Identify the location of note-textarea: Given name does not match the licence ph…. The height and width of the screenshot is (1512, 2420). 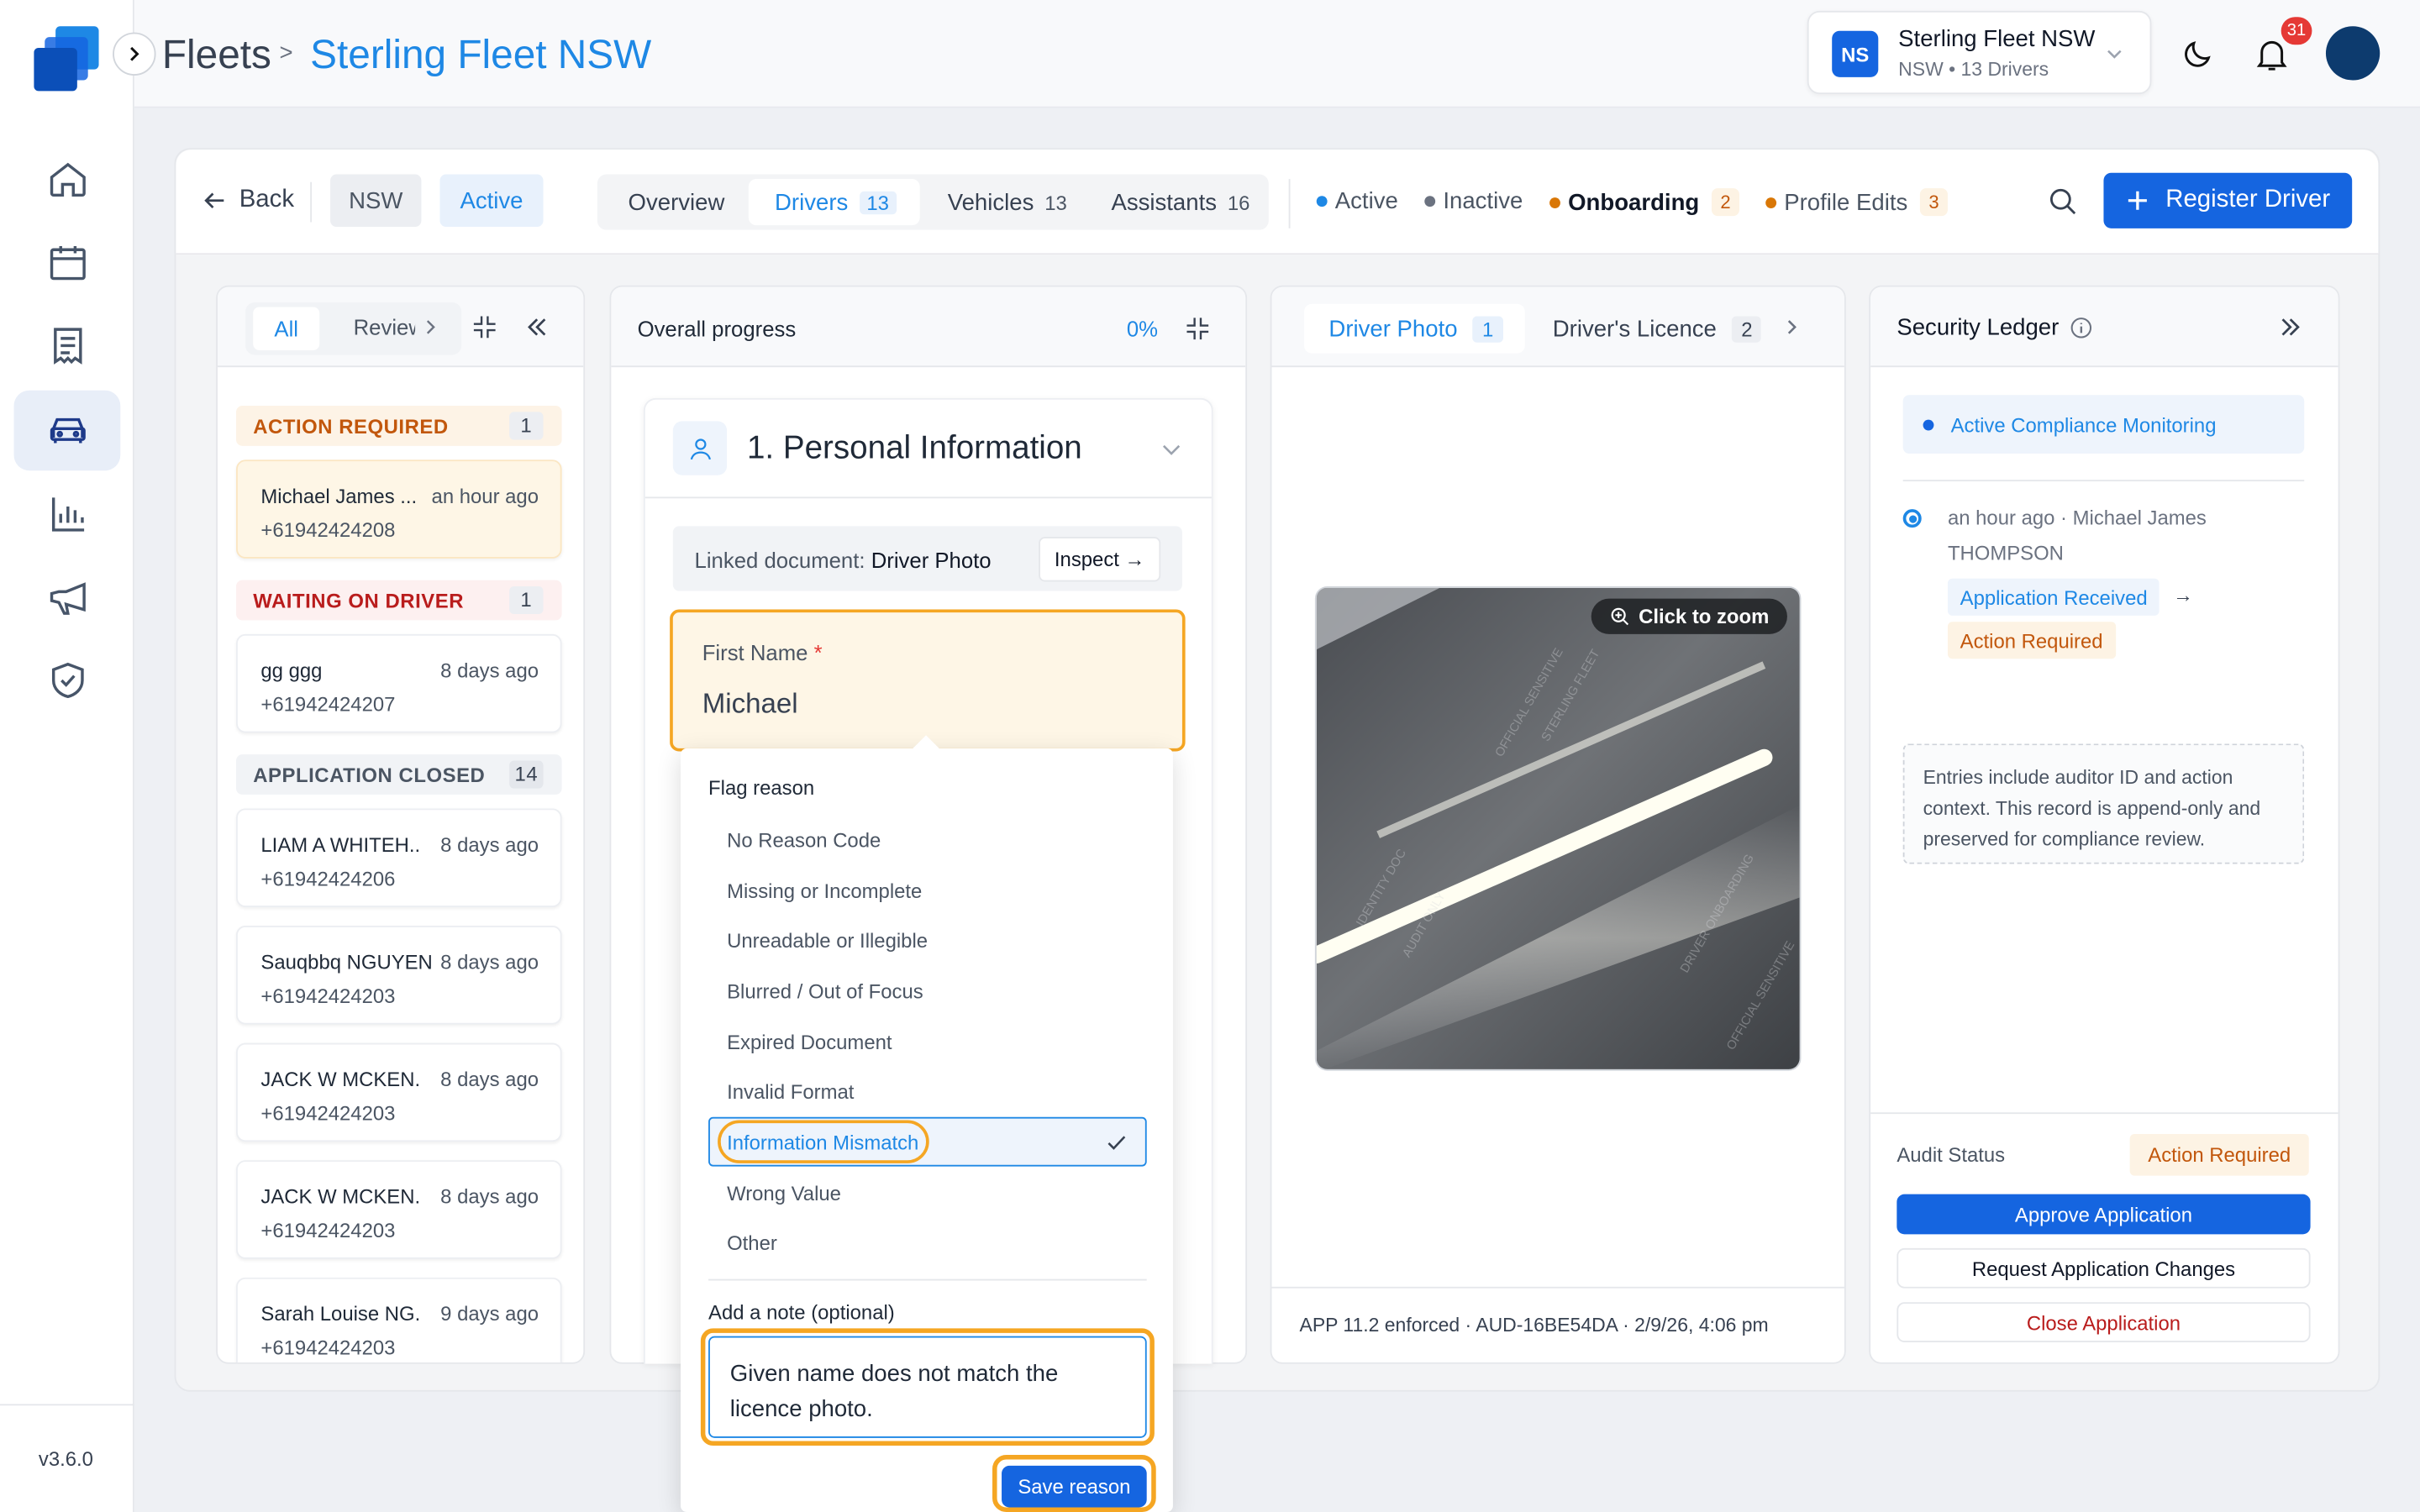
(928, 1387).